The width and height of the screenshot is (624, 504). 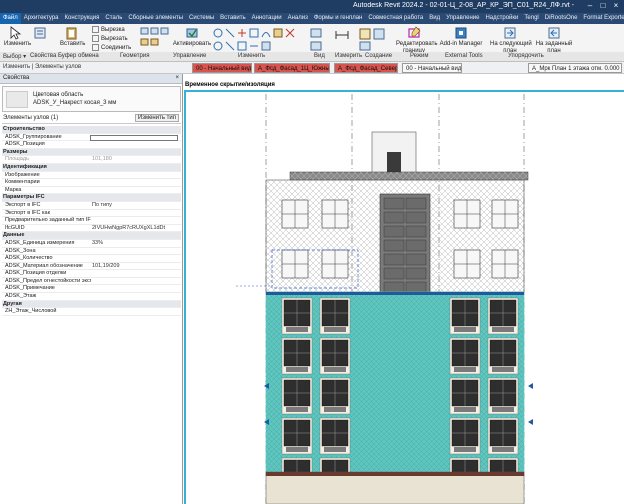 I want to click on ribbon-tab: Сталь, so click(x=113, y=18).